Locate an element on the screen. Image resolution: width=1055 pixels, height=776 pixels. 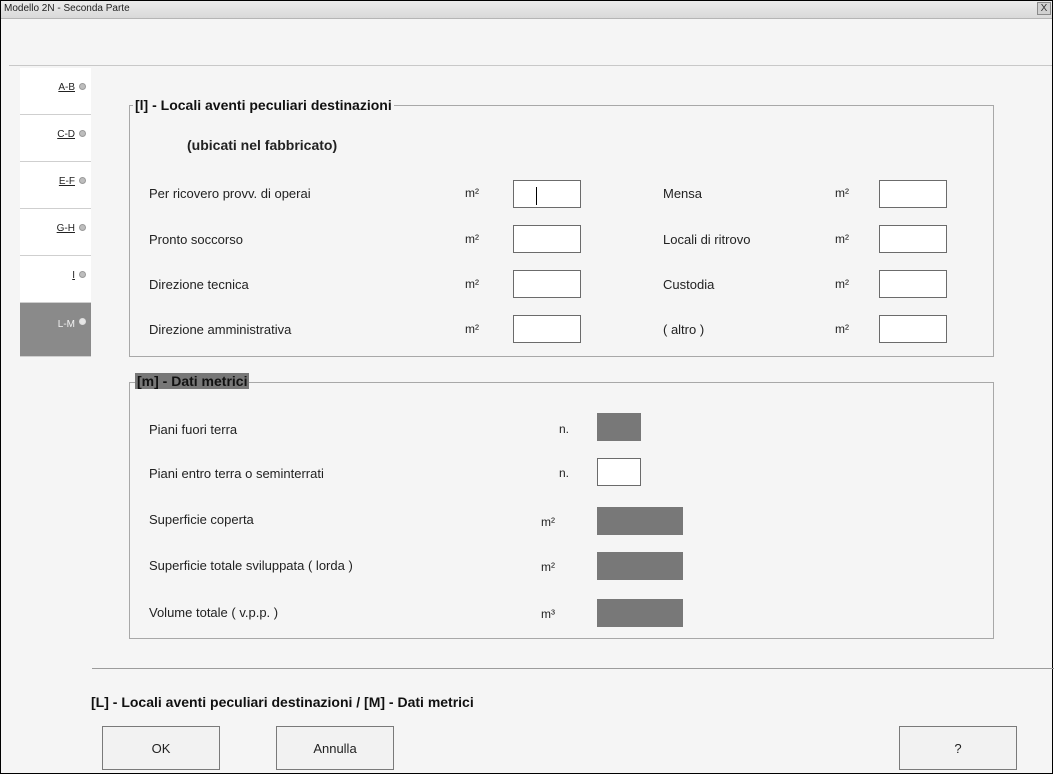
label-mensa: Mensa is located at coordinates (683, 193).